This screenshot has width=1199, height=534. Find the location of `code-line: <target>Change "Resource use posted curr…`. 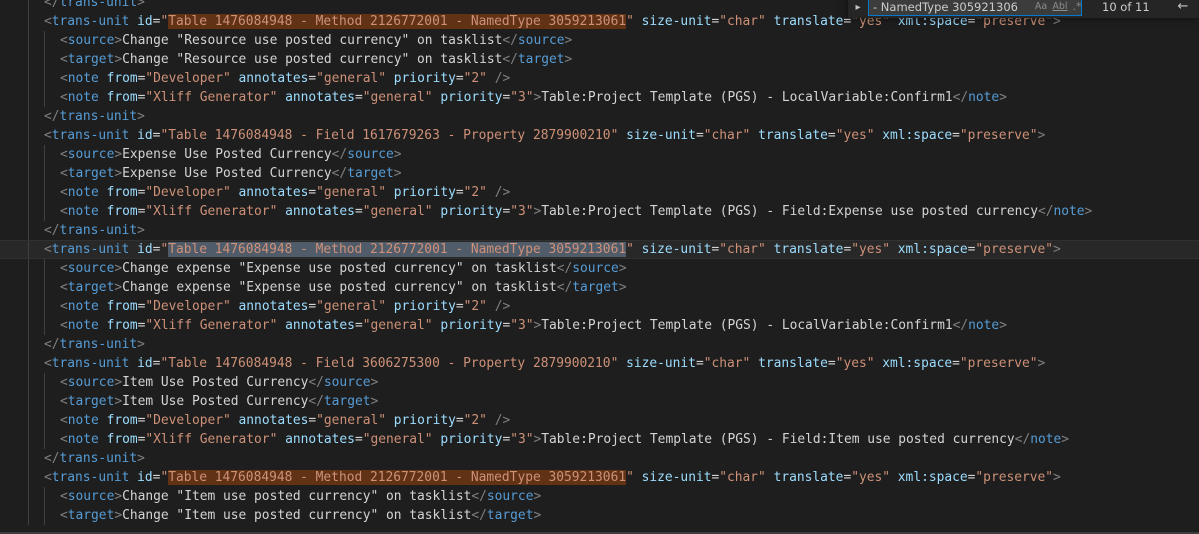

code-line: <target>Change "Resource use posted curr… is located at coordinates (599, 59).